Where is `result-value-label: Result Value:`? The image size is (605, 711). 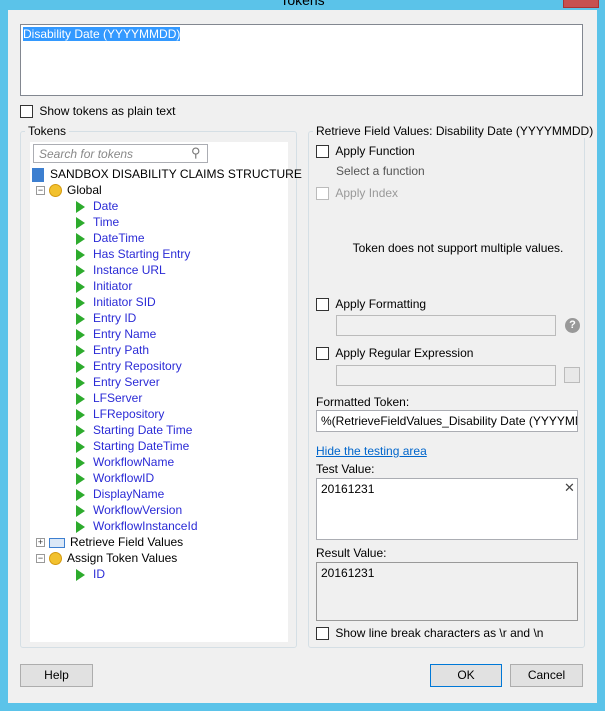 result-value-label: Result Value: is located at coordinates (351, 553).